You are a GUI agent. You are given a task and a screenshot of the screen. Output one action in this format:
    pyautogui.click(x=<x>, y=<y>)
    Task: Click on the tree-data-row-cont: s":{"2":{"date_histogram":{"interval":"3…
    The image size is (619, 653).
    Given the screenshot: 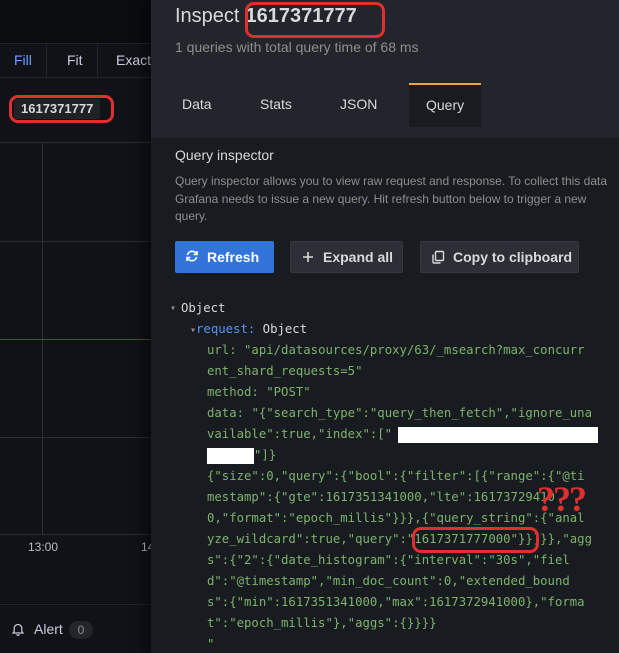 What is the action you would take?
    pyautogui.click(x=395, y=560)
    